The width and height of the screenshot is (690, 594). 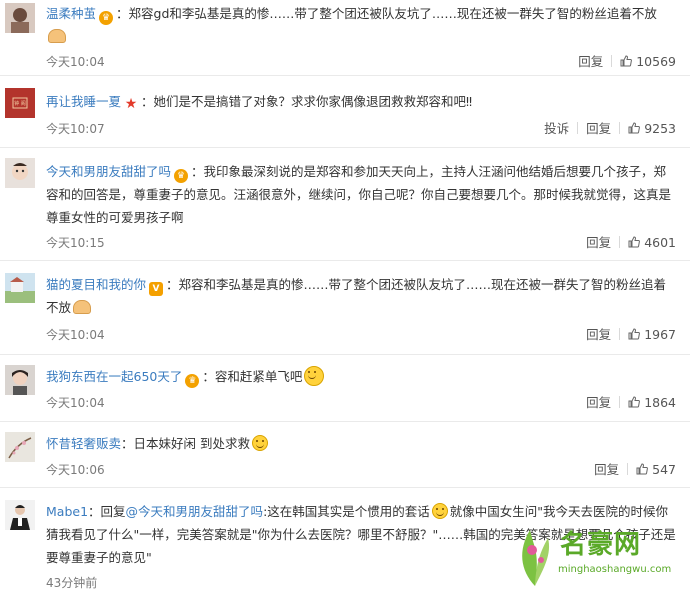 What do you see at coordinates (314, 376) in the screenshot?
I see `smile-emoji-icon` at bounding box center [314, 376].